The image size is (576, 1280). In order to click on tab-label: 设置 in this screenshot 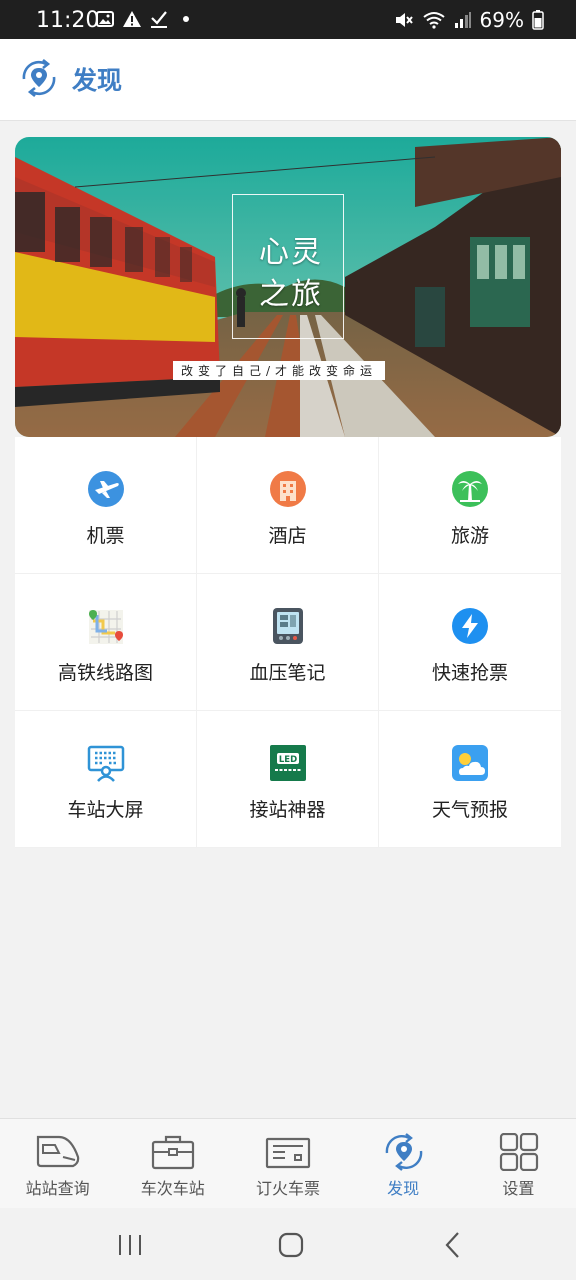, I will do `click(518, 1188)`.